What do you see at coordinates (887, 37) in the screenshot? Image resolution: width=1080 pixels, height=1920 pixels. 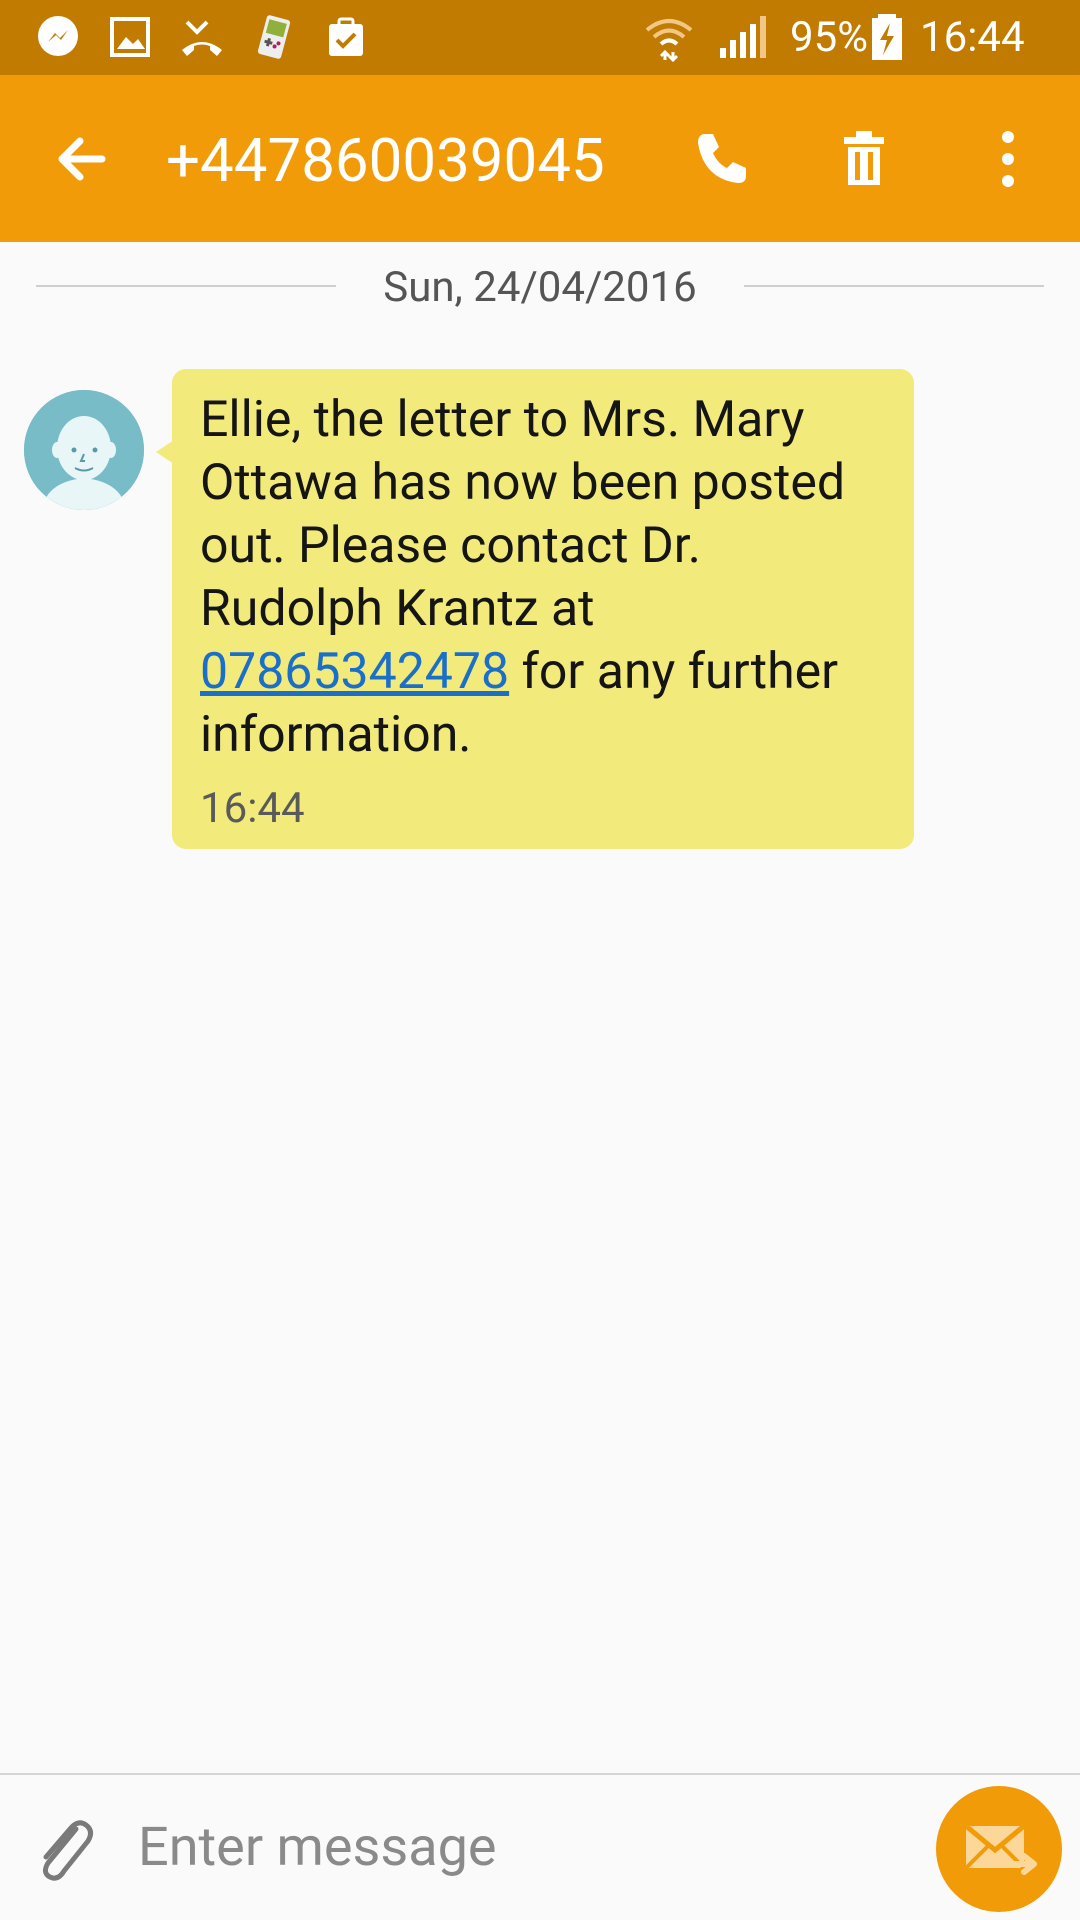 I see `battery-charging-icon` at bounding box center [887, 37].